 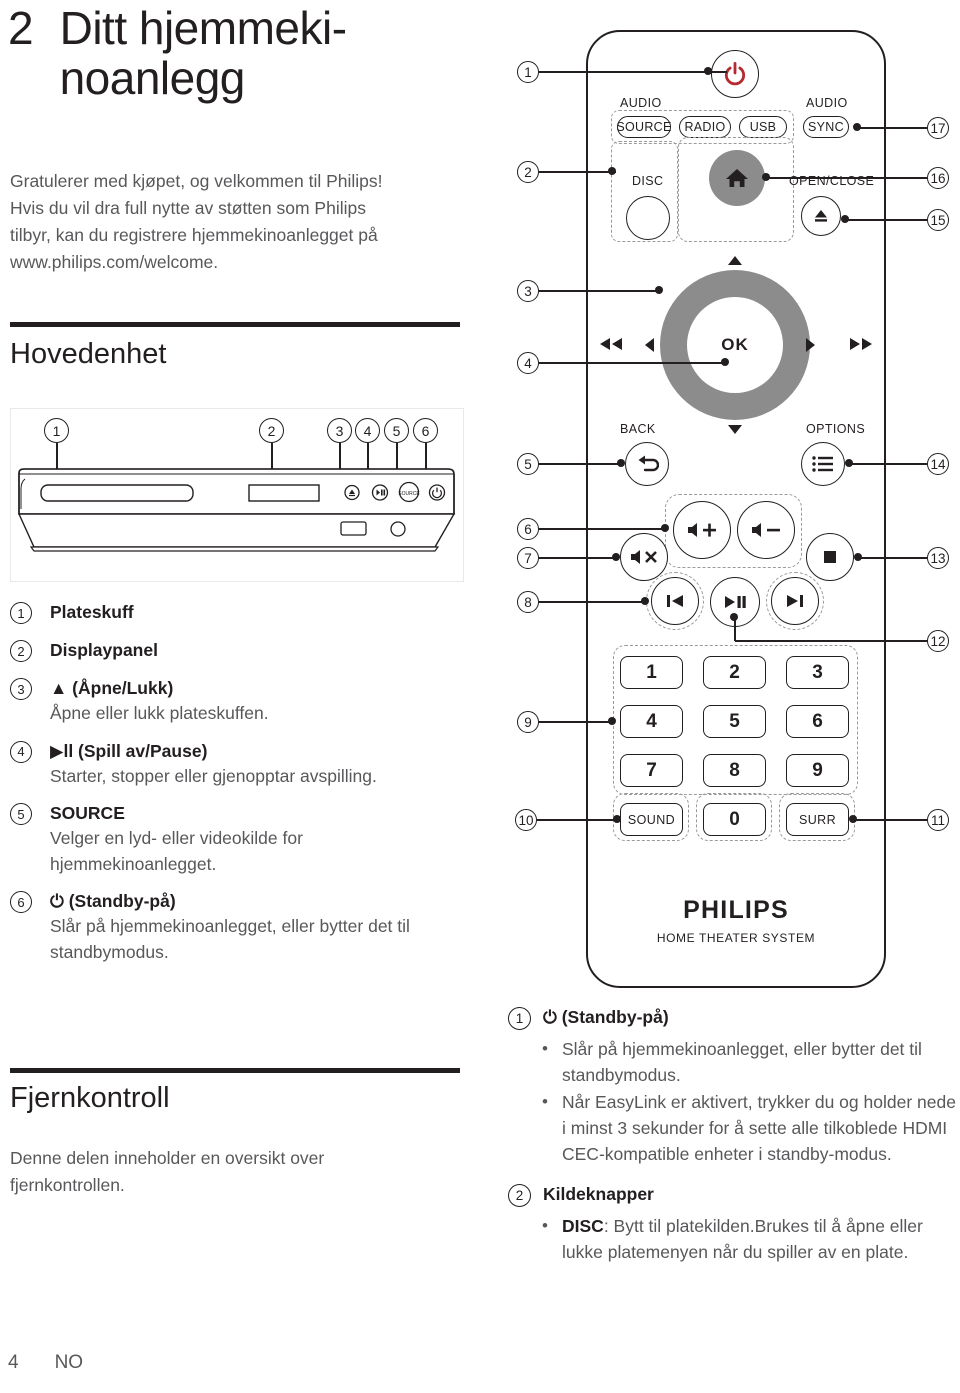 What do you see at coordinates (821, 216) in the screenshot?
I see `remote-eject-button` at bounding box center [821, 216].